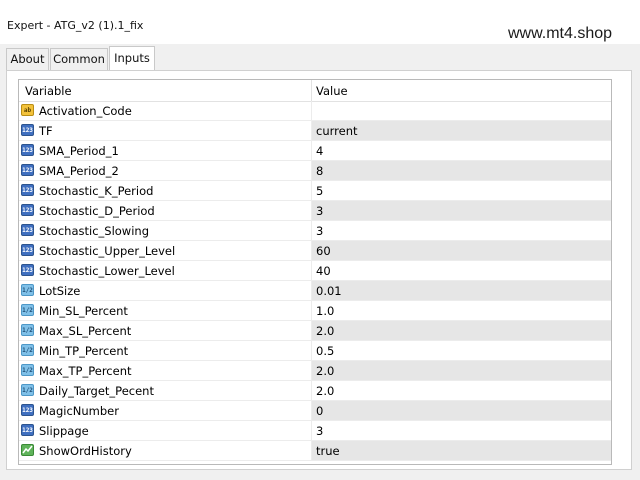  Describe the element at coordinates (48, 91) in the screenshot. I see `column-header-variable: Variable` at that location.